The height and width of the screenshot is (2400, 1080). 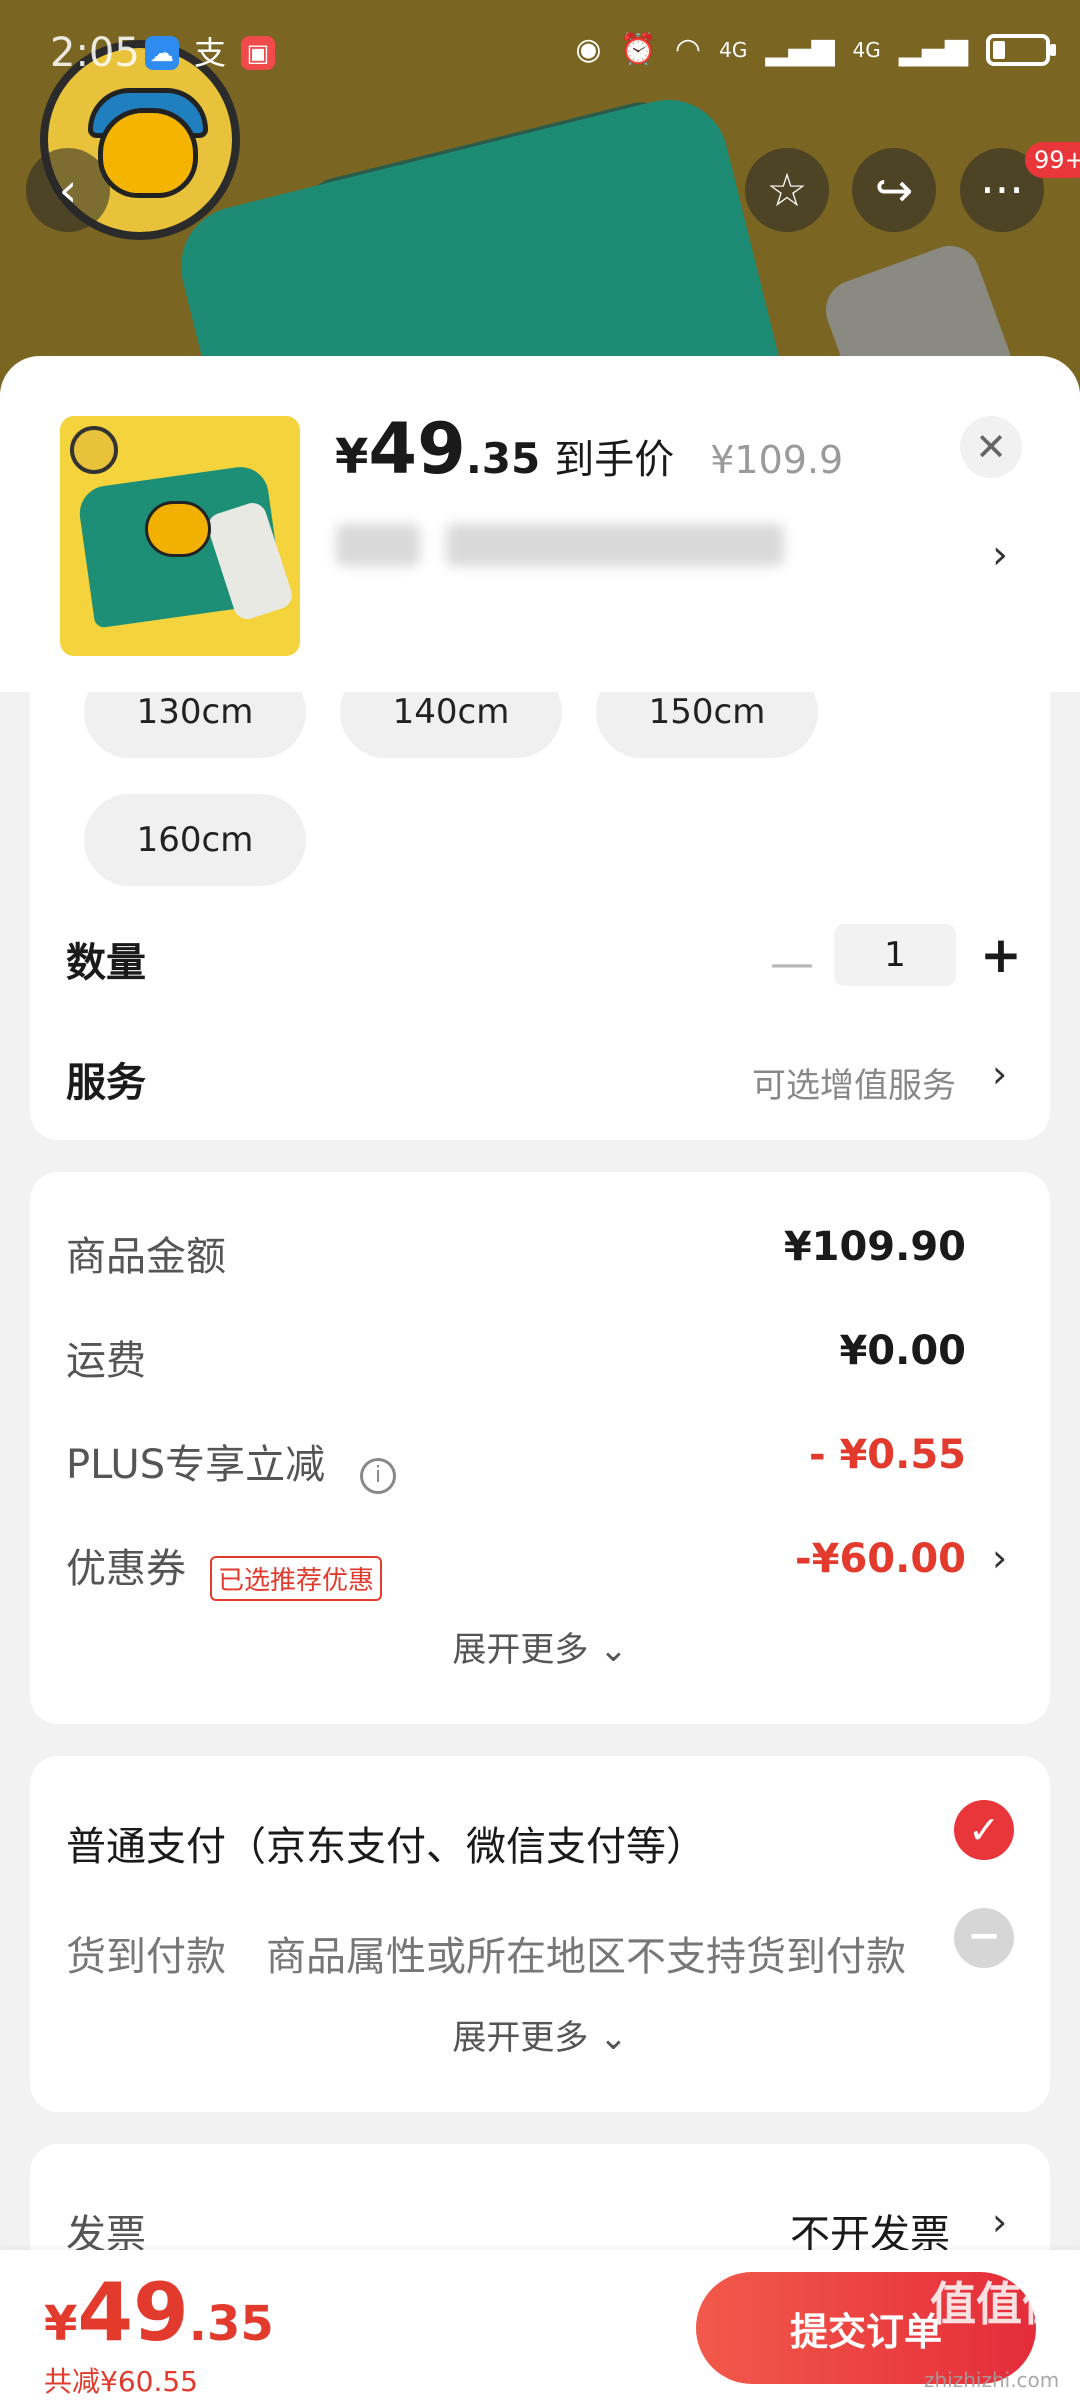 What do you see at coordinates (895, 955) in the screenshot?
I see `quantity-input: 1` at bounding box center [895, 955].